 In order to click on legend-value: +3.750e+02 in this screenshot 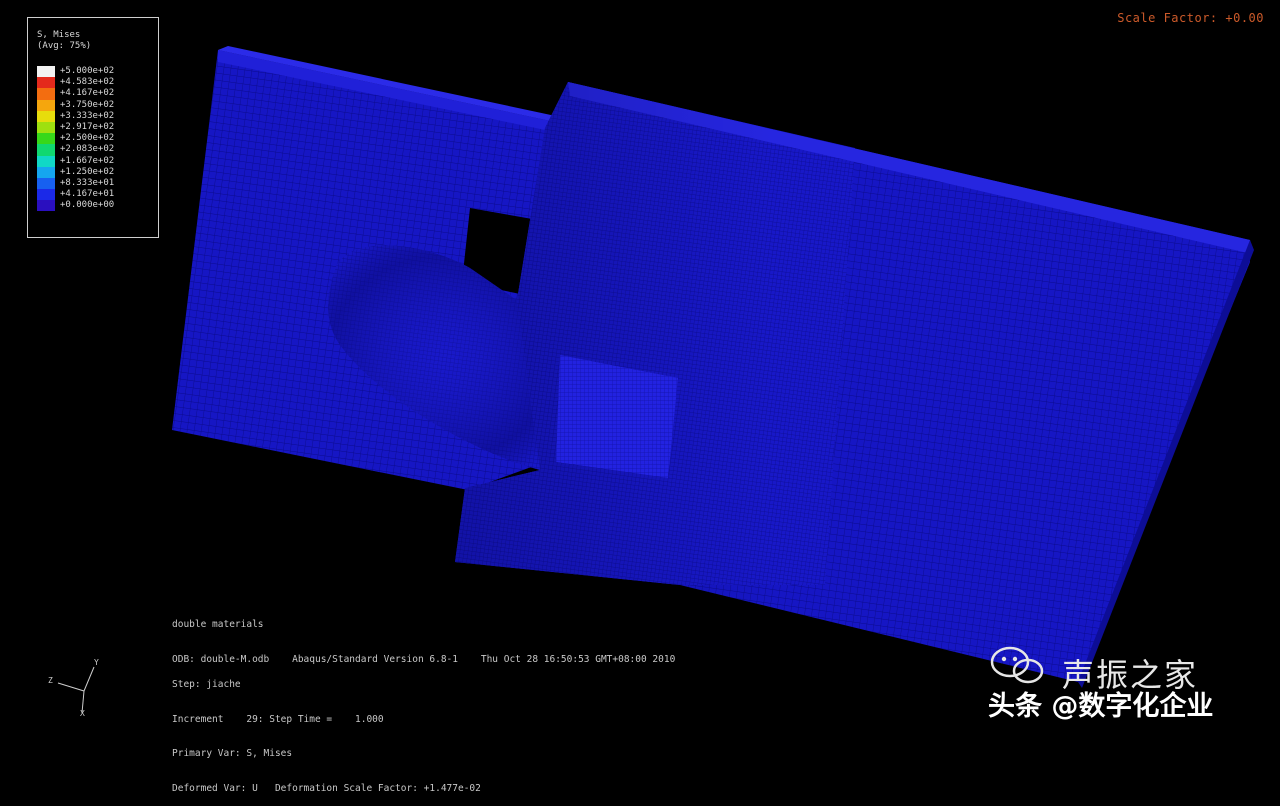, I will do `click(87, 104)`.